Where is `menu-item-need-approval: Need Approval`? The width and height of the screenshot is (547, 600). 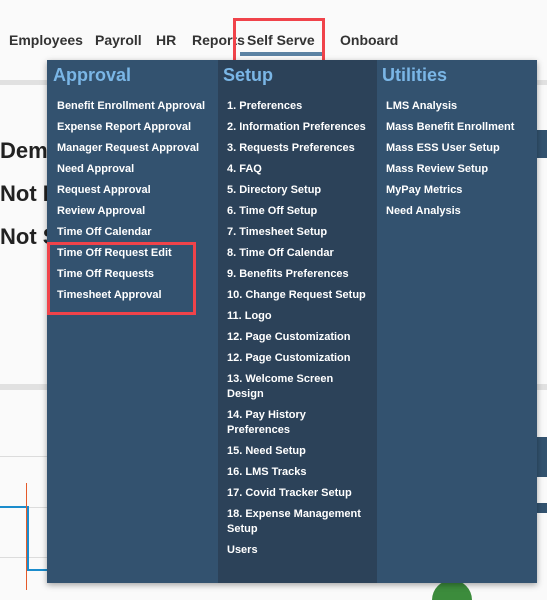 menu-item-need-approval: Need Approval is located at coordinates (132, 169).